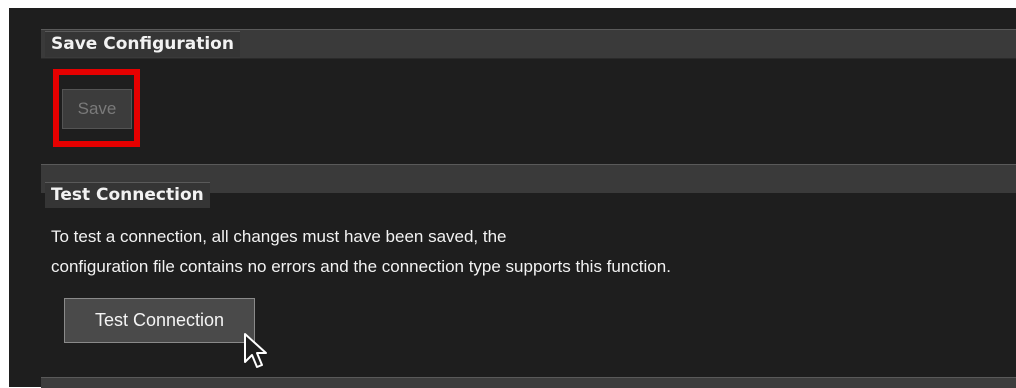  What do you see at coordinates (528, 58) in the screenshot?
I see `save-section-divider` at bounding box center [528, 58].